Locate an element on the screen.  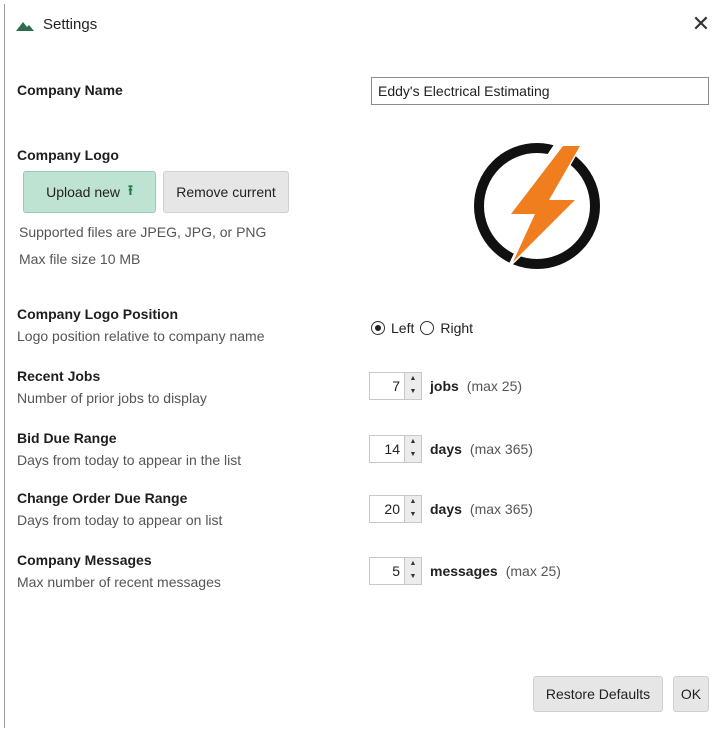
company-name-label: Company Name is located at coordinates (70, 90).